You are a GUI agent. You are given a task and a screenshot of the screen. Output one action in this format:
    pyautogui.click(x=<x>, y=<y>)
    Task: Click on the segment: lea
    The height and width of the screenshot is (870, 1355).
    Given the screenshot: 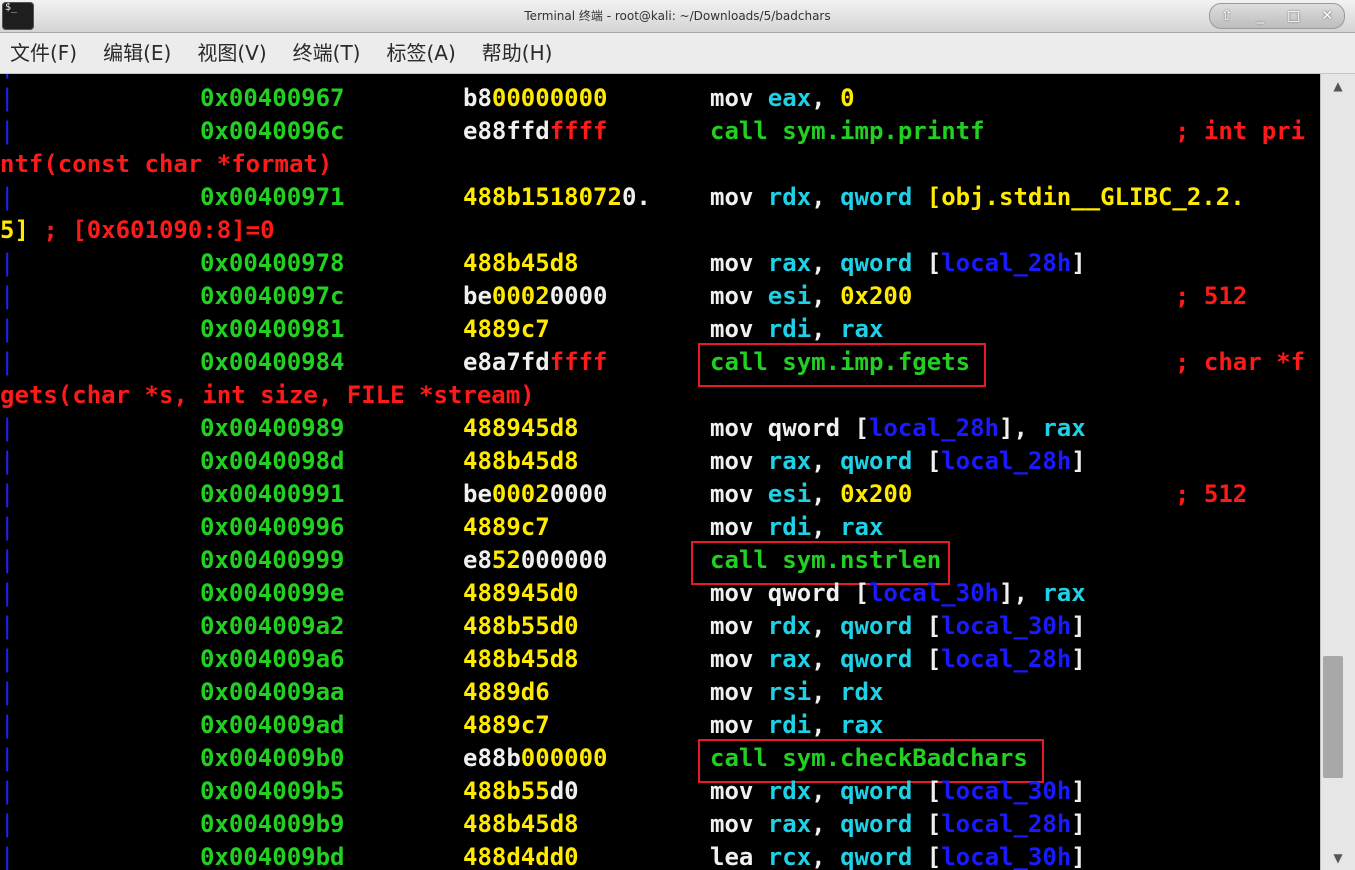 What is the action you would take?
    pyautogui.click(x=739, y=856)
    